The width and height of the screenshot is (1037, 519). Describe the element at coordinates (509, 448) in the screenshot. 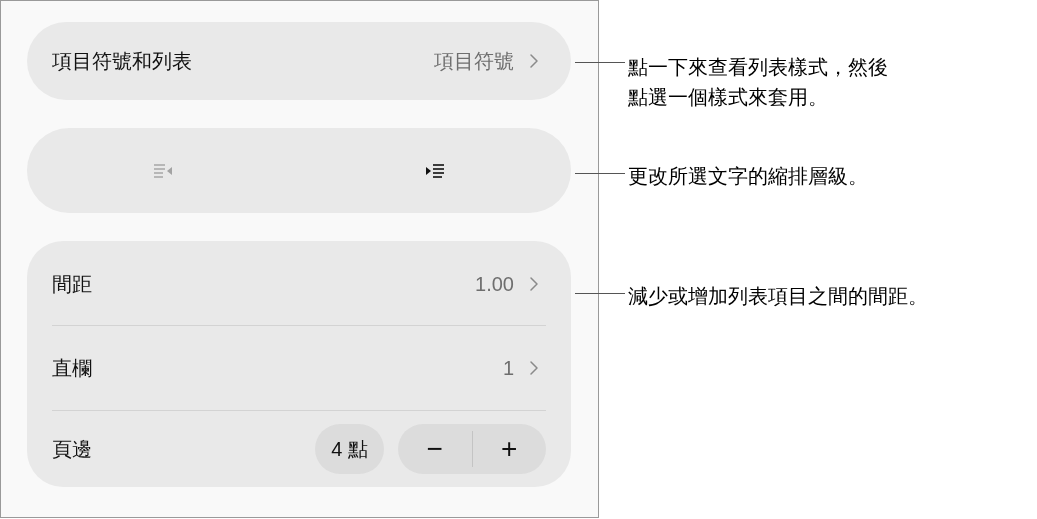

I see `increment-button: +` at that location.